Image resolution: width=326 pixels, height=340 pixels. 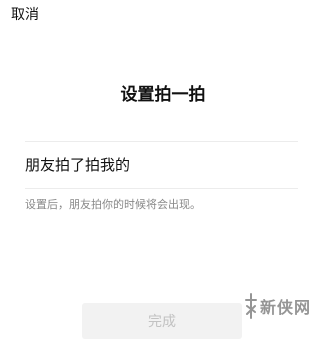 What do you see at coordinates (163, 95) in the screenshot?
I see `page-title: 设置拍一拍` at bounding box center [163, 95].